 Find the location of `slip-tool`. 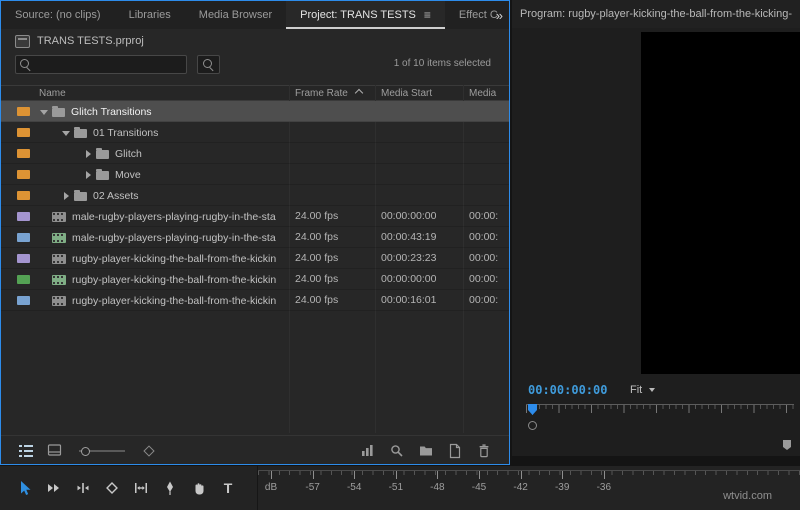

slip-tool is located at coordinates (141, 488).